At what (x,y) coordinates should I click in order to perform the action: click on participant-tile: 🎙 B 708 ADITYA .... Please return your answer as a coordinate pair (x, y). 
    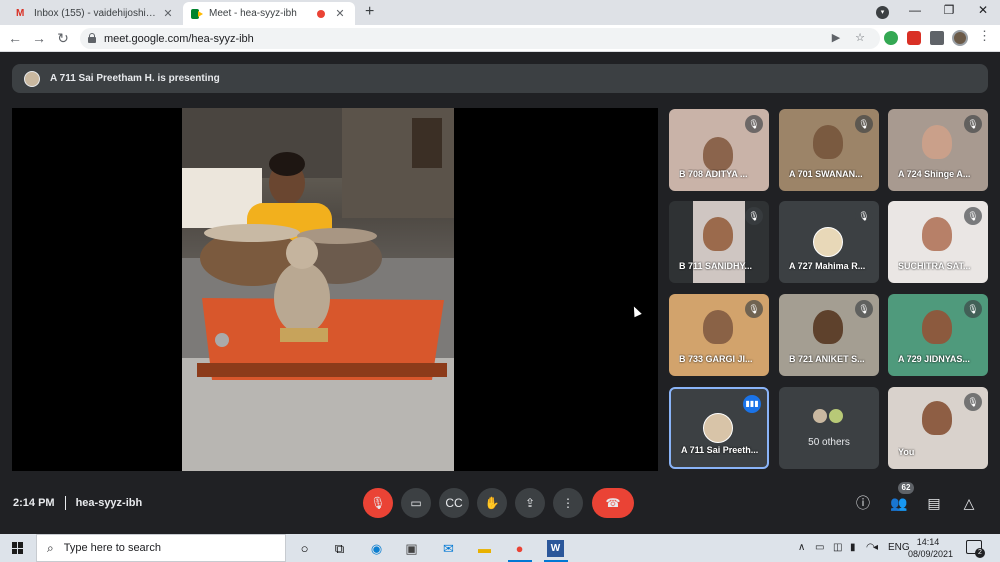
    Looking at the image, I should click on (719, 150).